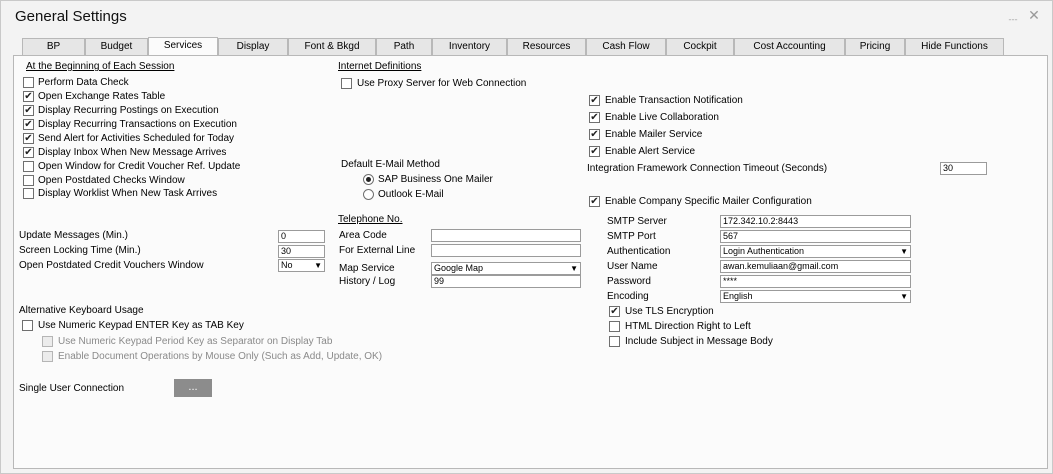  Describe the element at coordinates (377, 250) in the screenshot. I see `external-line-label: For External Line` at that location.